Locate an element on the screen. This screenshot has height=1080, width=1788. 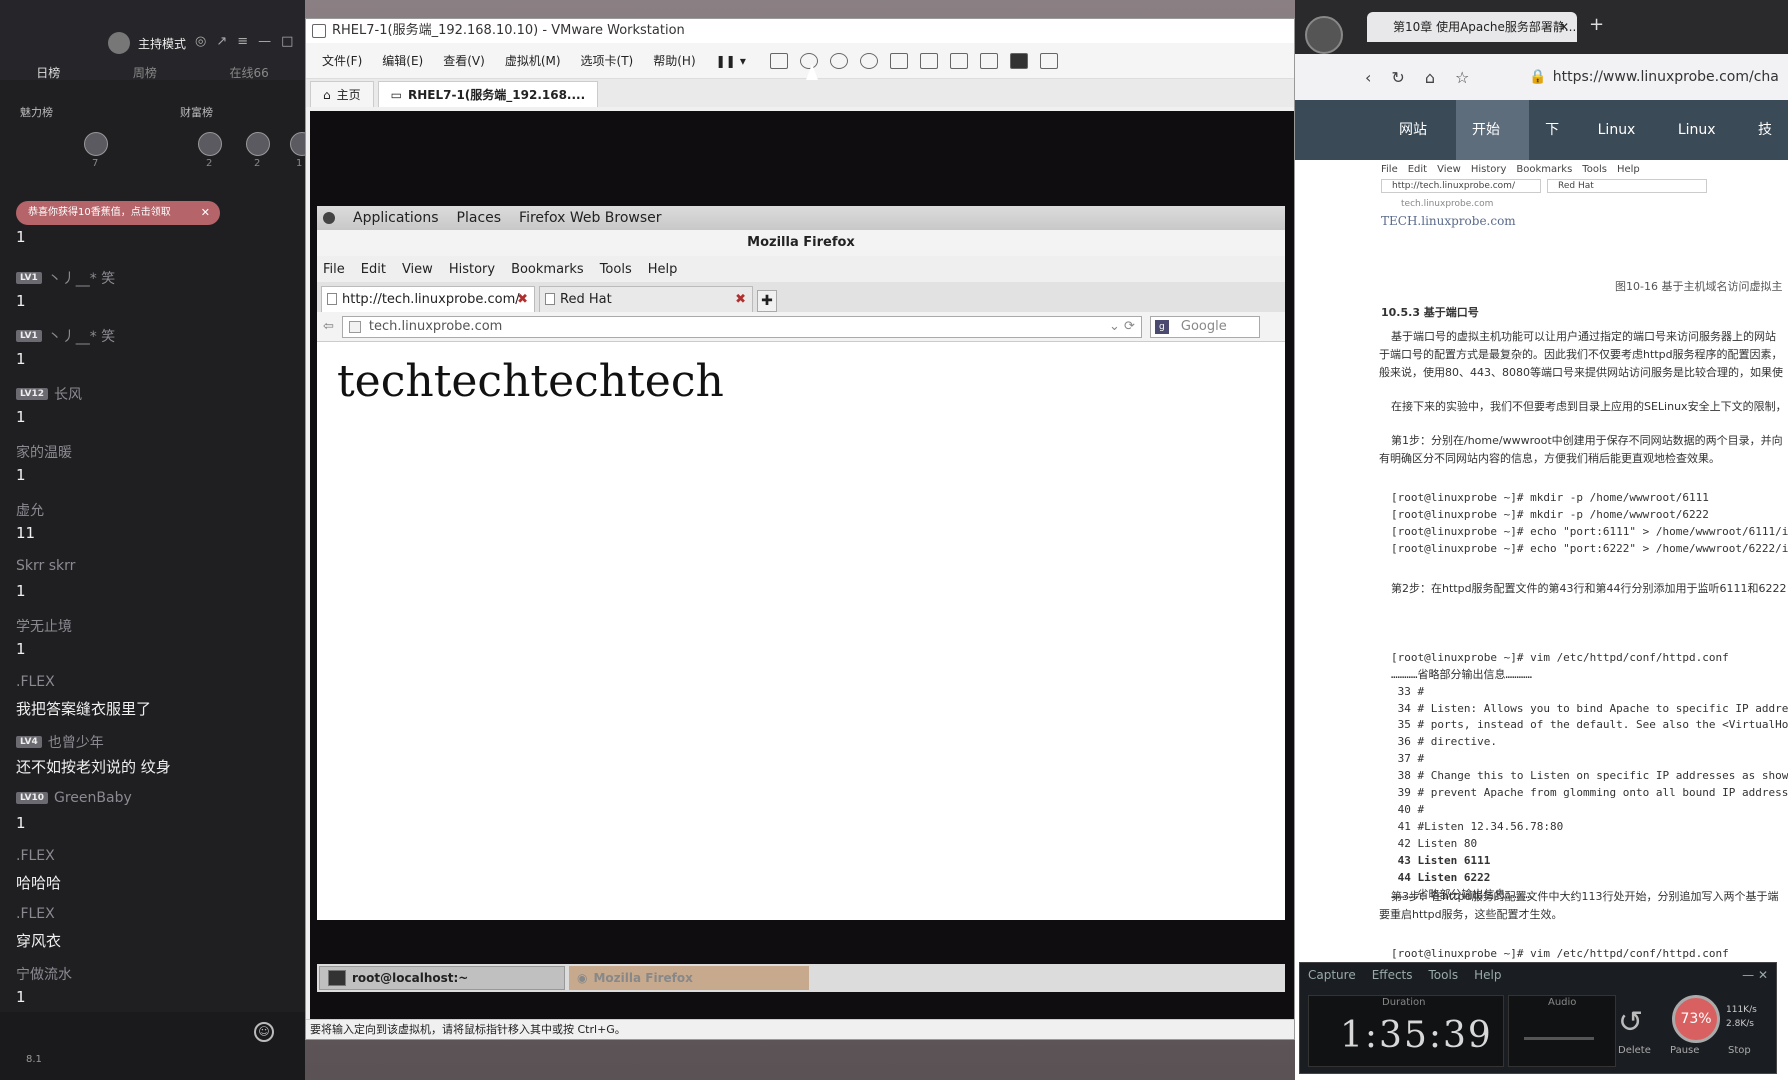
taskbar-firefox: ◉ Mozilla Firefox is located at coordinates (689, 978).